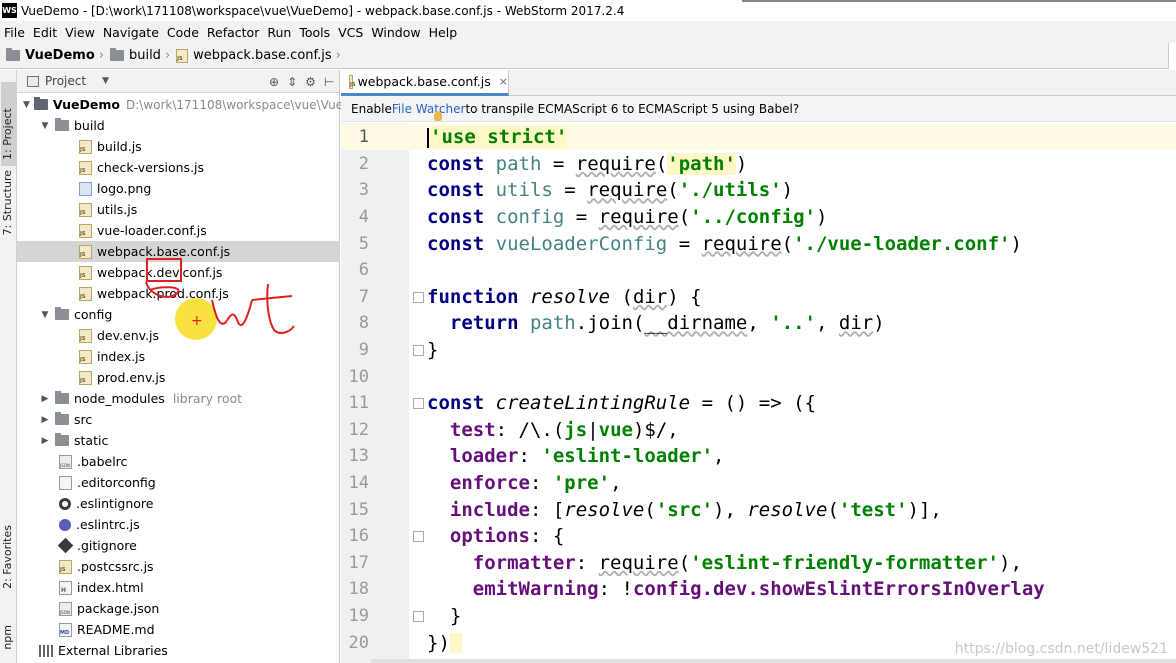  Describe the element at coordinates (178, 230) in the screenshot. I see `tree-item-vue-loader-conf-js: vue-loader.conf.js` at that location.